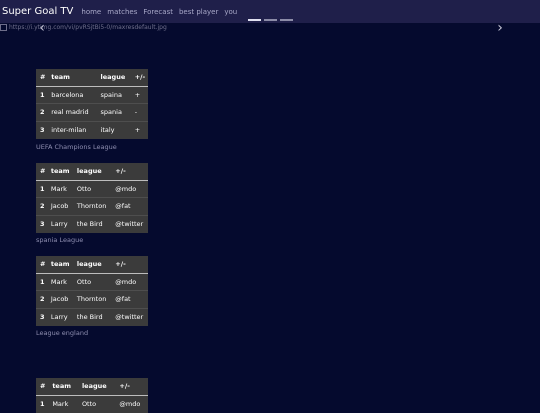  What do you see at coordinates (500, 28) in the screenshot?
I see `carousel-next-icon: ›` at bounding box center [500, 28].